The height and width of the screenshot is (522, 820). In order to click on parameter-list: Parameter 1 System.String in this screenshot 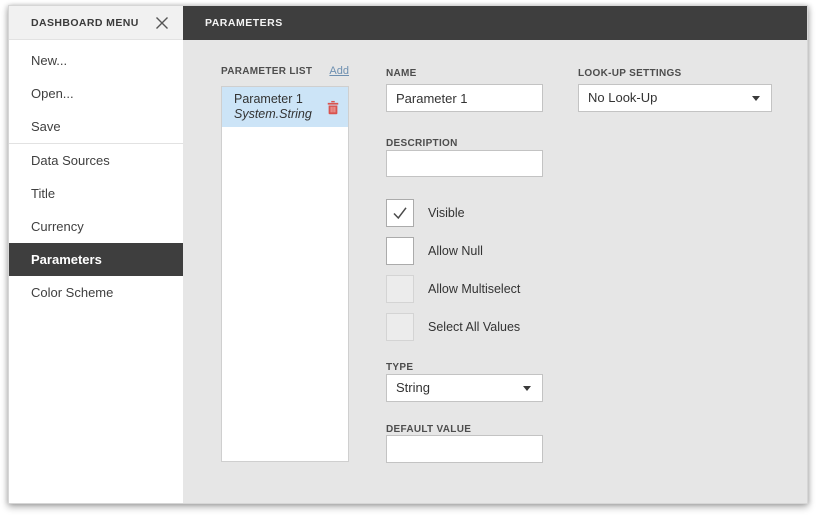, I will do `click(285, 274)`.